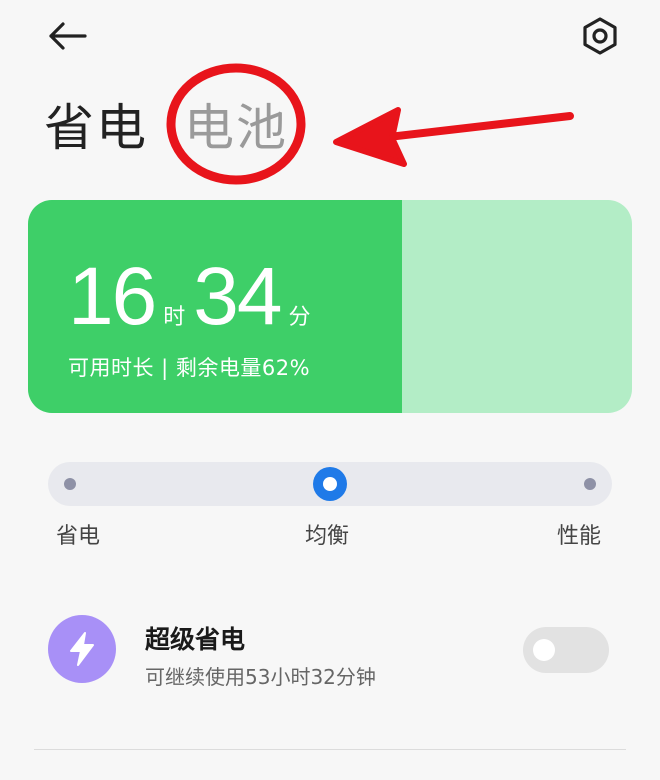 The image size is (660, 780). I want to click on tab-power-saving: 省电, so click(96, 124).